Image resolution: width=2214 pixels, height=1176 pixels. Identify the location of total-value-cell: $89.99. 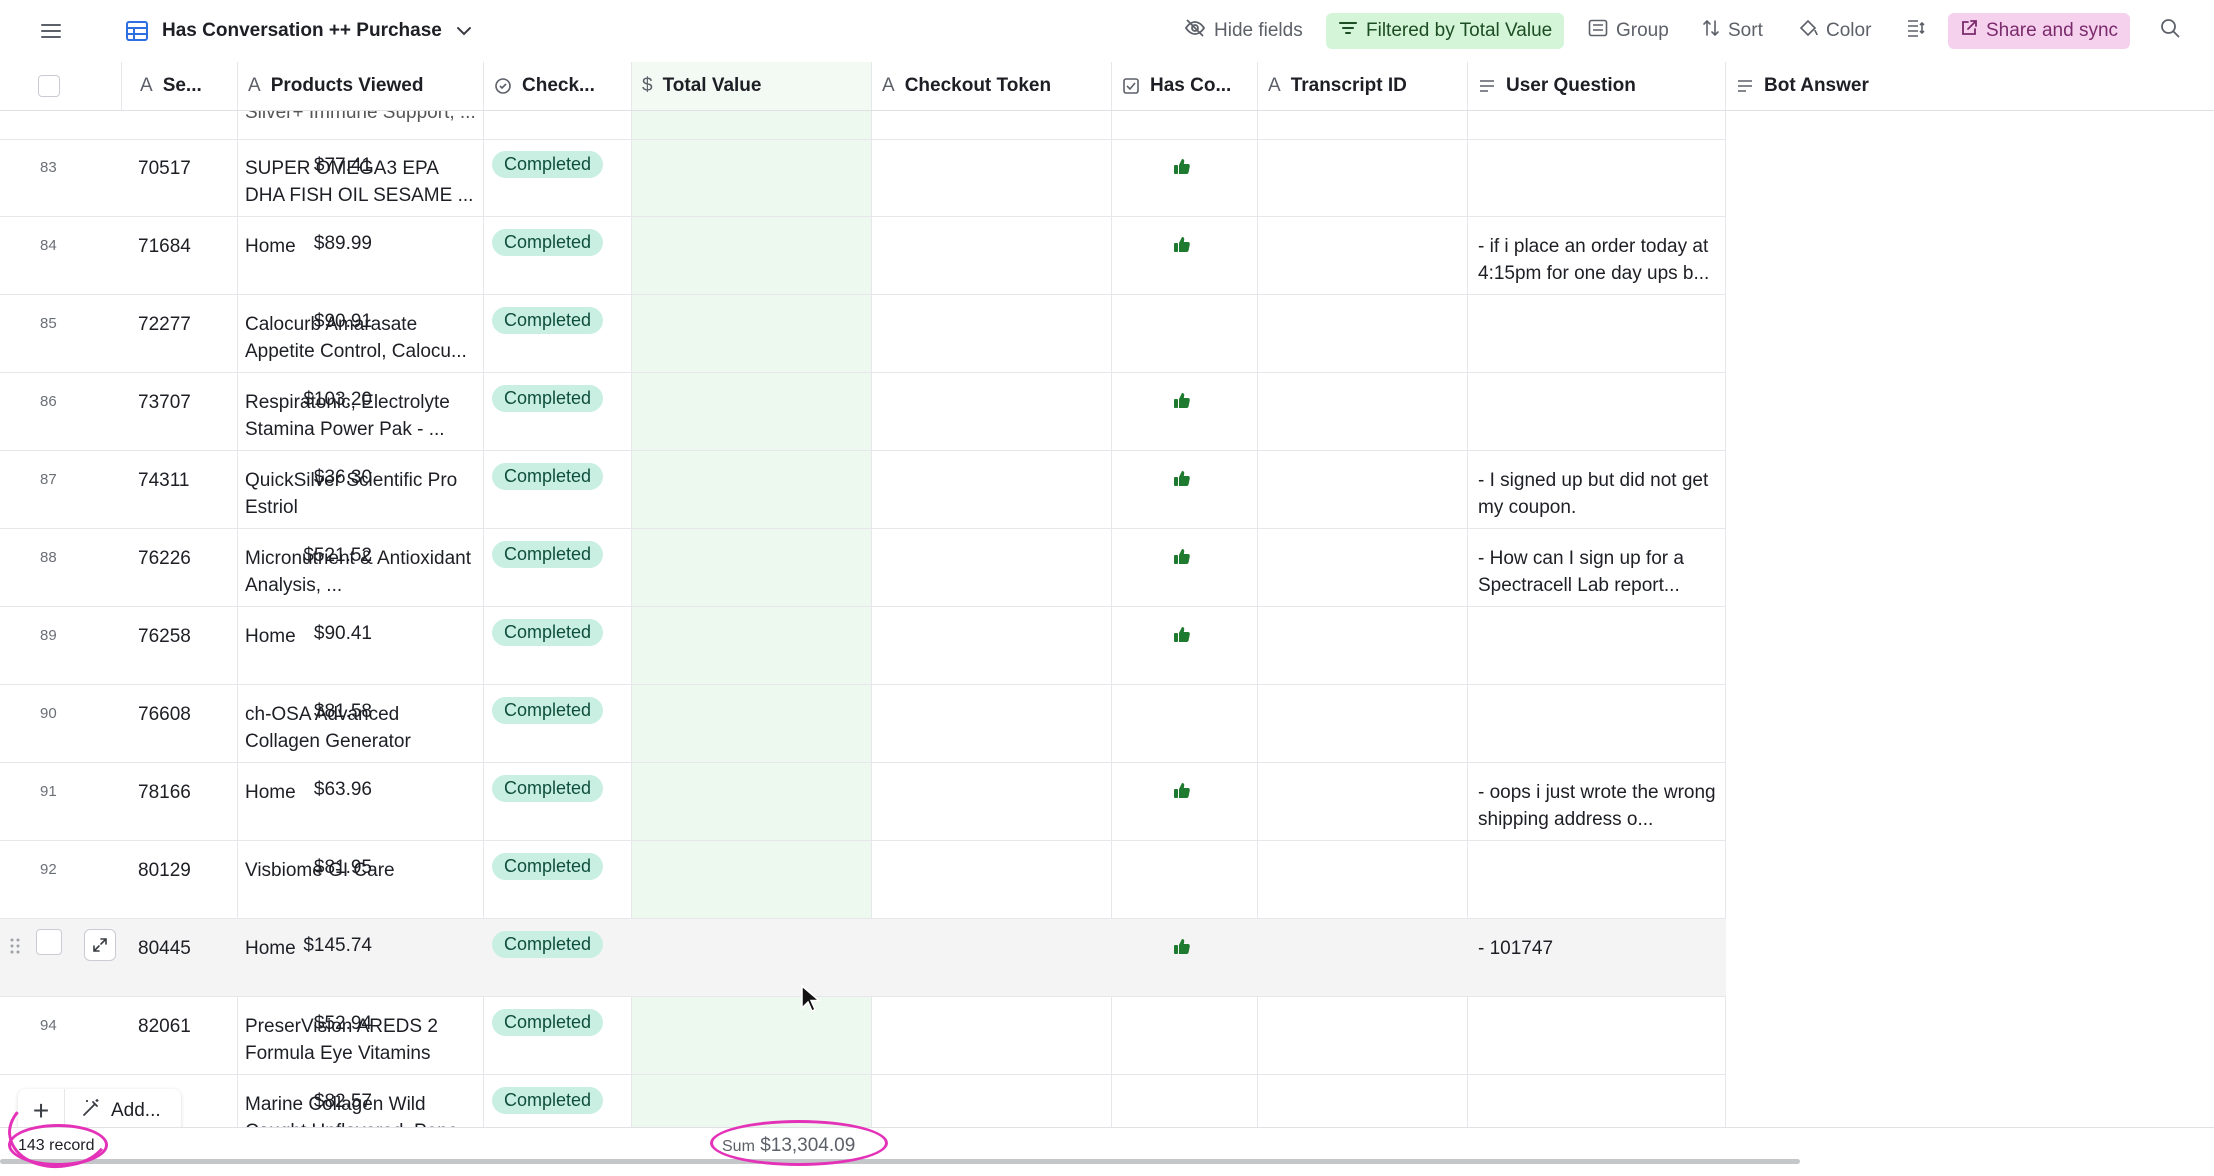
(343, 244).